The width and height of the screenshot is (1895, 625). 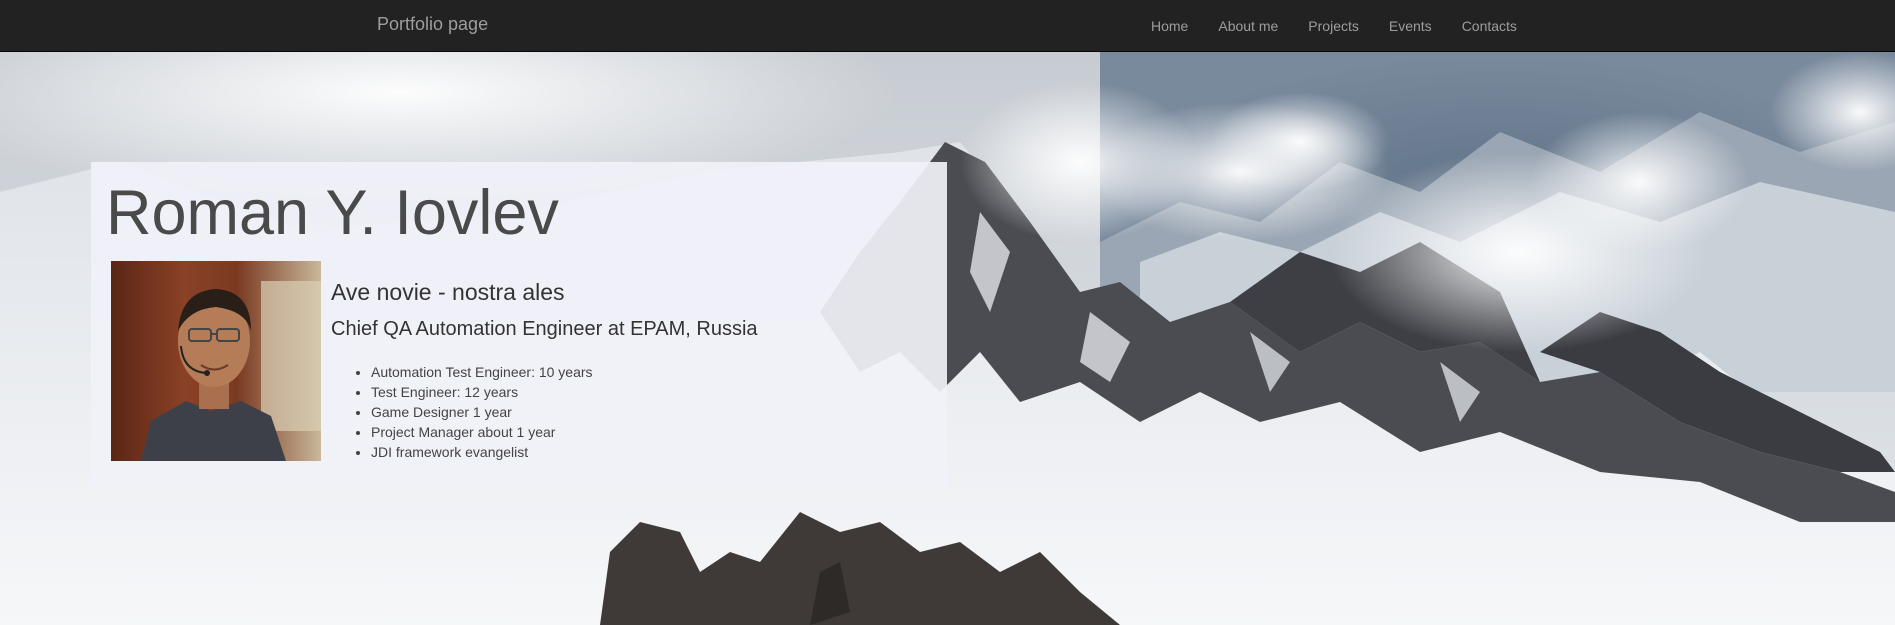 I want to click on list-item: Project Manager about 1 year, so click(x=482, y=432).